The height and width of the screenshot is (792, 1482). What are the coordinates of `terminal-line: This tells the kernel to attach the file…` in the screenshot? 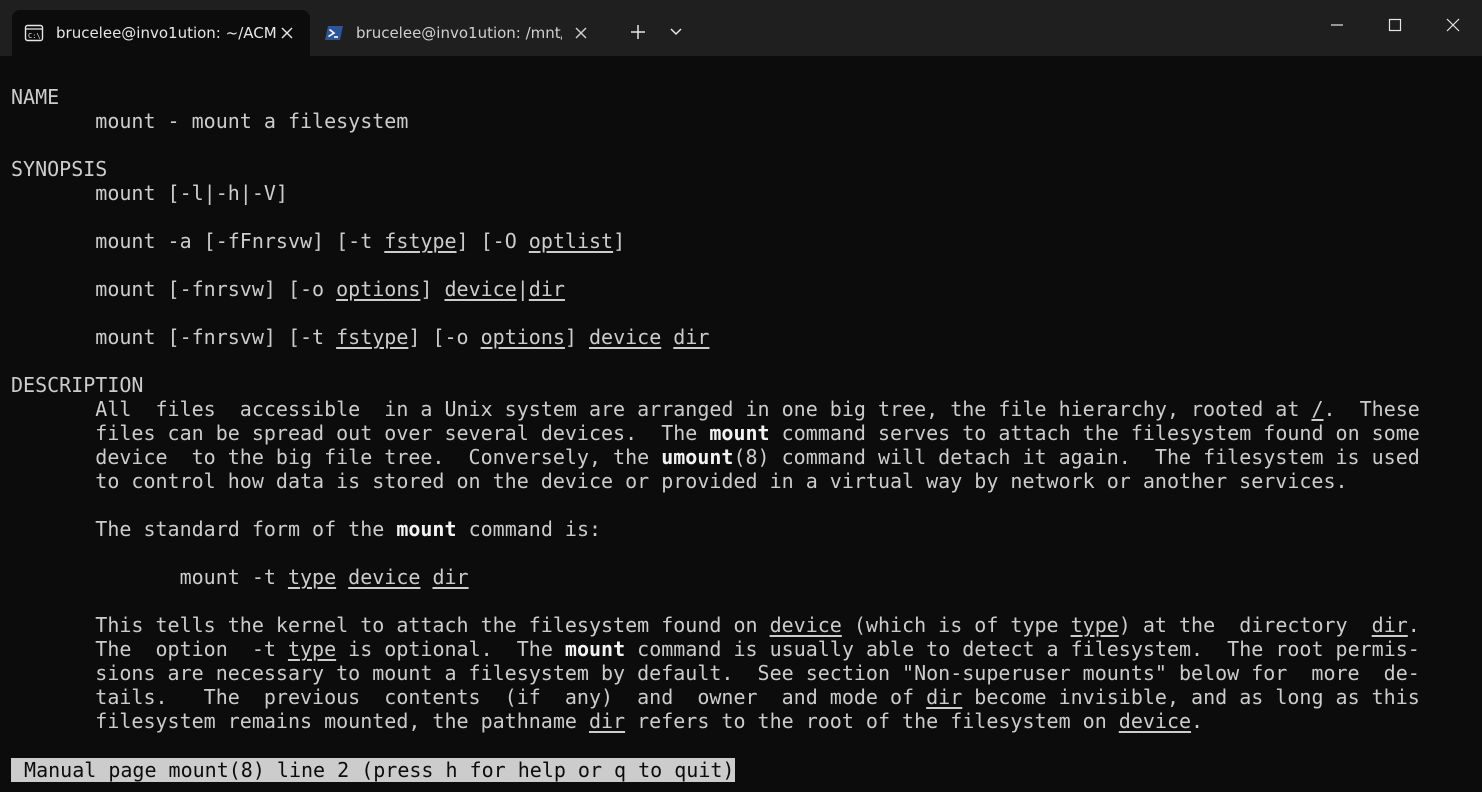 It's located at (715, 625).